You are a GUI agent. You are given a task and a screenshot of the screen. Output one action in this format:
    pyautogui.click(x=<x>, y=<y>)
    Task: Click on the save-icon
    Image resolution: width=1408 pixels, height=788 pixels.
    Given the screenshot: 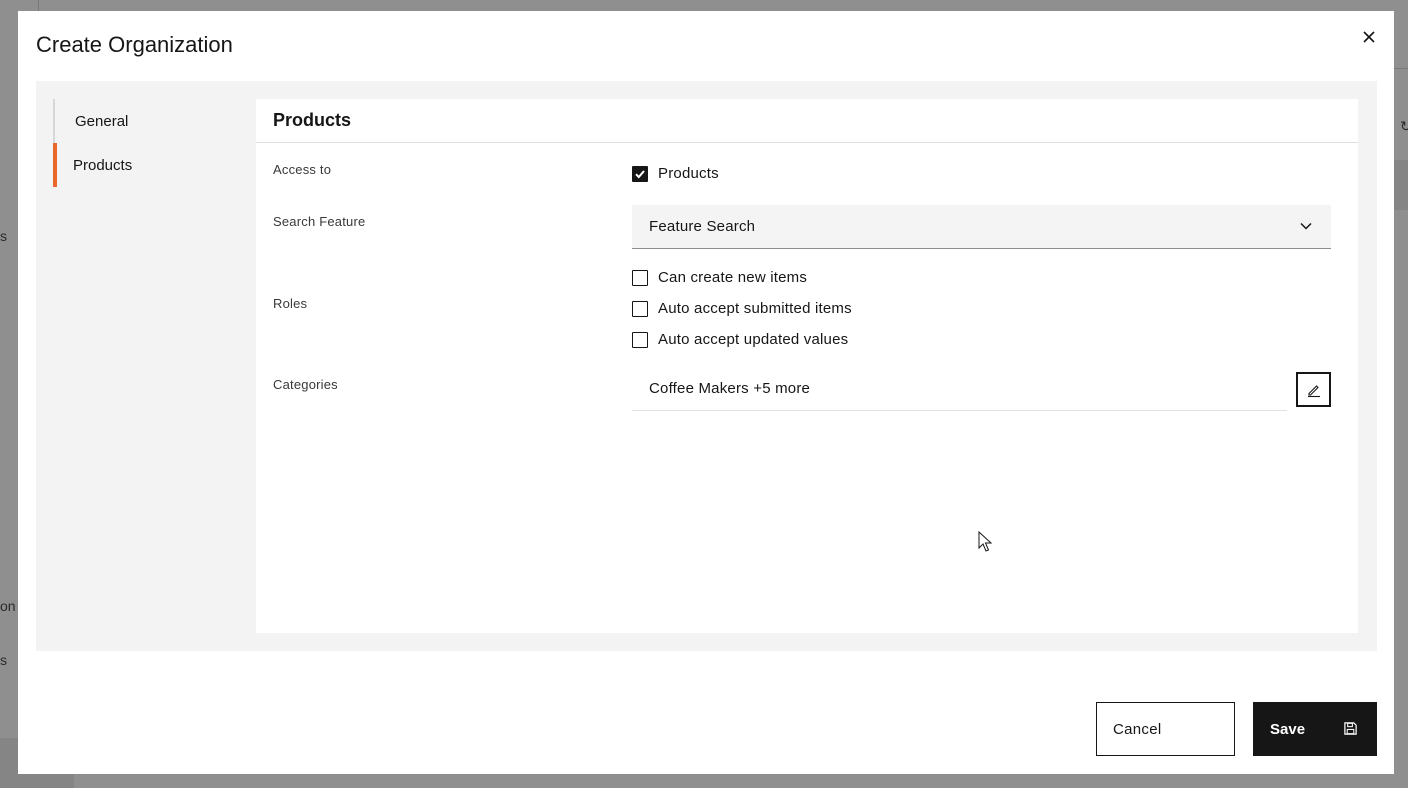 What is the action you would take?
    pyautogui.click(x=1350, y=728)
    